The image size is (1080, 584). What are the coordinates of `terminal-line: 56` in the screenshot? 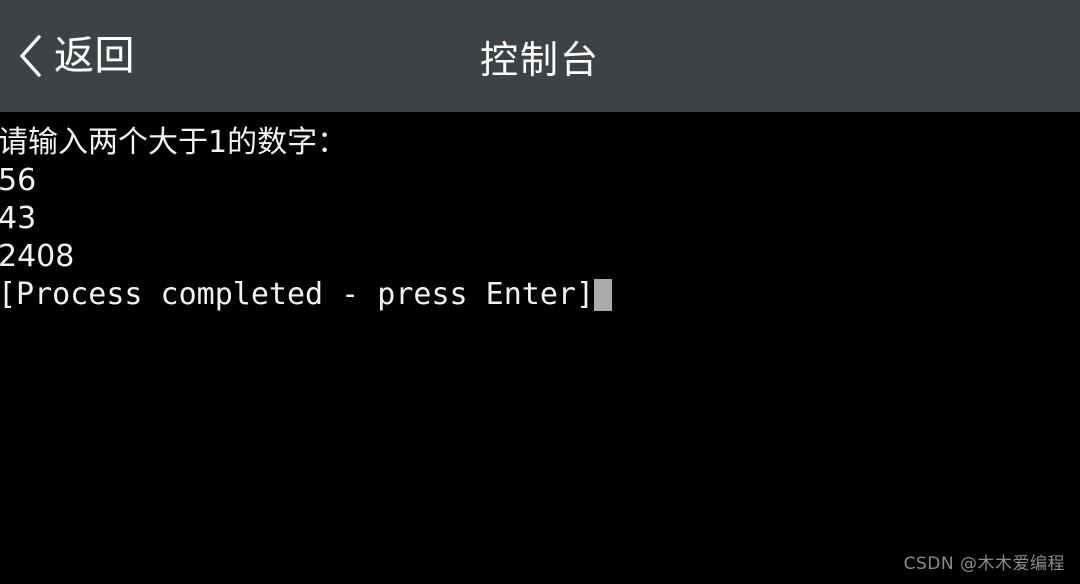 It's located at (18, 180).